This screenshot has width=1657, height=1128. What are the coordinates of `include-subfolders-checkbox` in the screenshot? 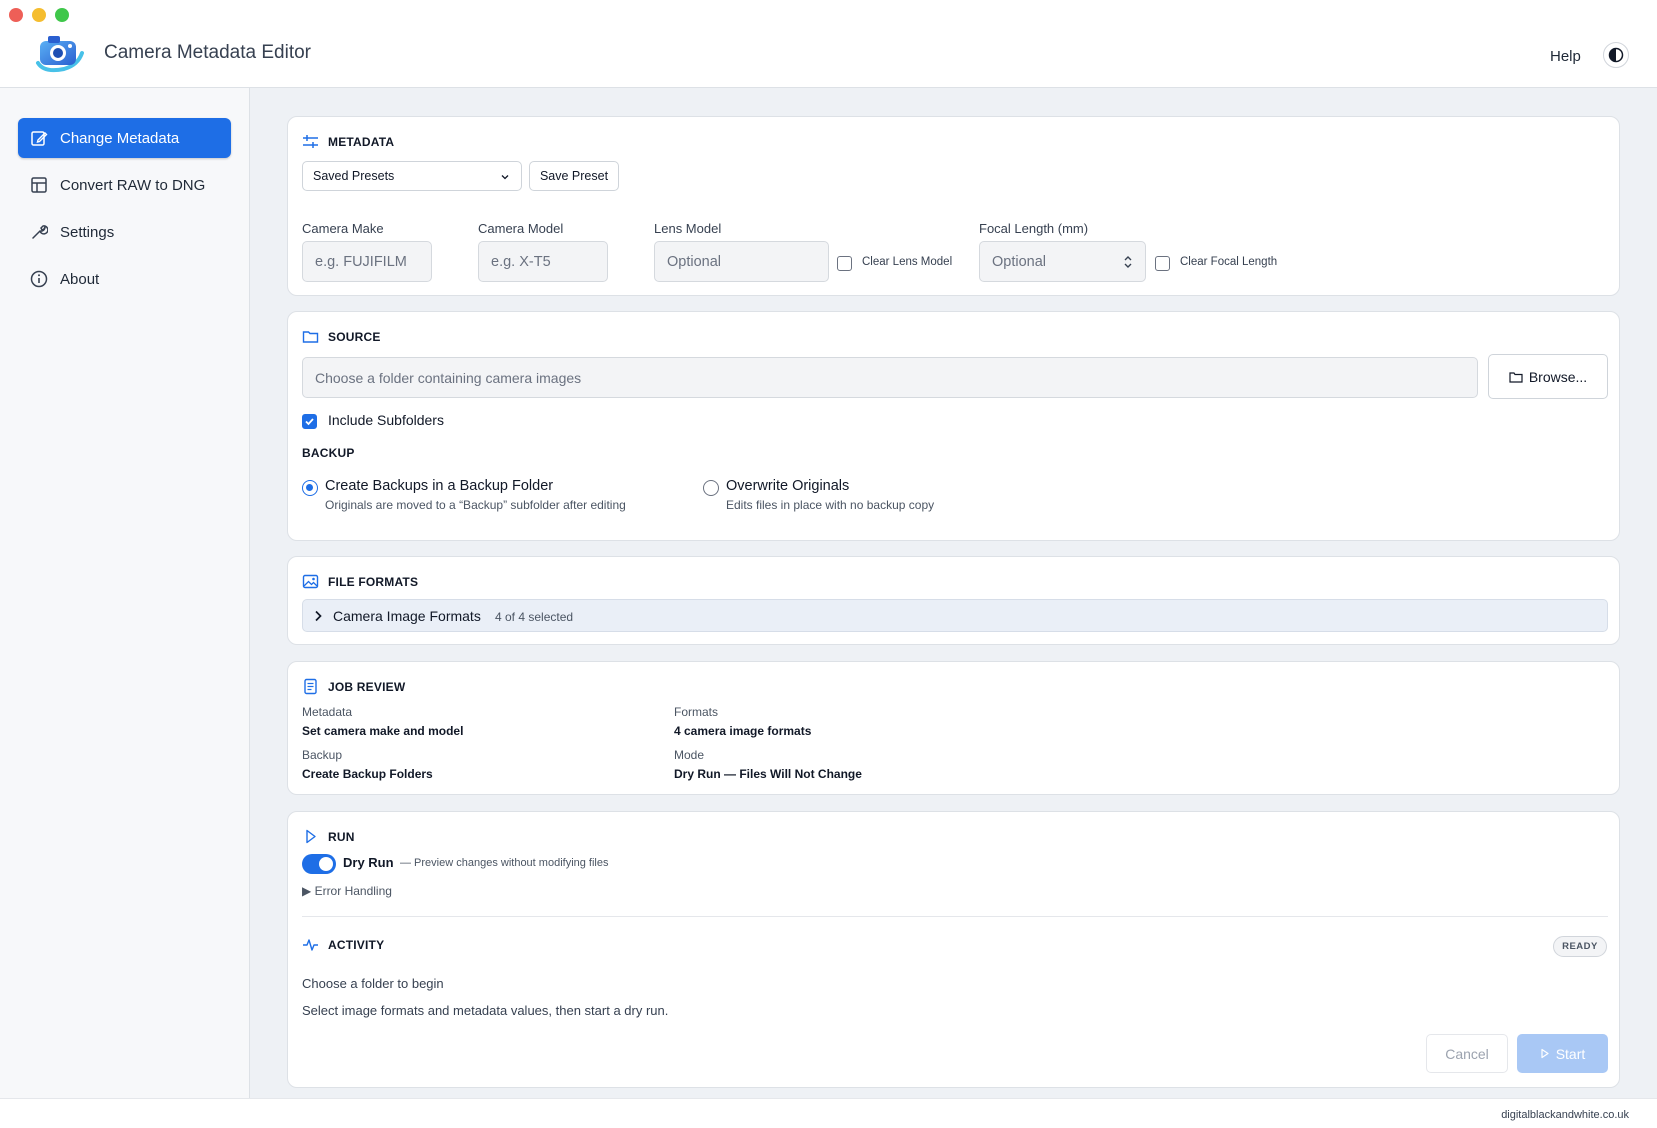 It's located at (309, 421).